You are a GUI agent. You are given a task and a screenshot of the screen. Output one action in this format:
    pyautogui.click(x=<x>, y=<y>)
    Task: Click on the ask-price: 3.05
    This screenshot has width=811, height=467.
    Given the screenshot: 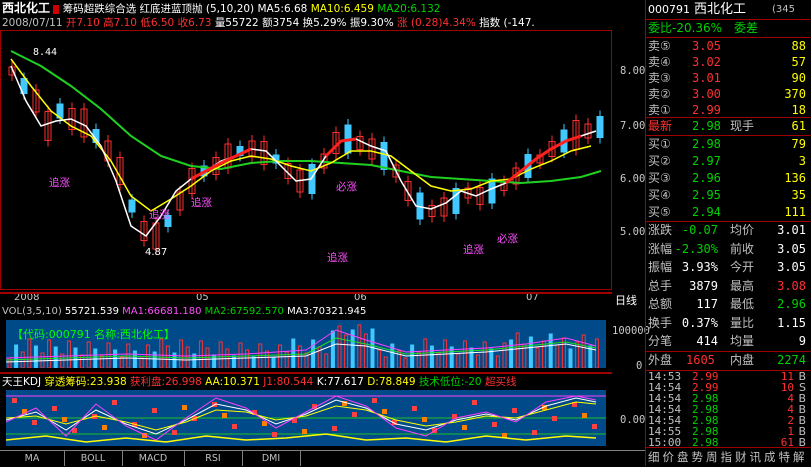 What is the action you would take?
    pyautogui.click(x=706, y=46)
    